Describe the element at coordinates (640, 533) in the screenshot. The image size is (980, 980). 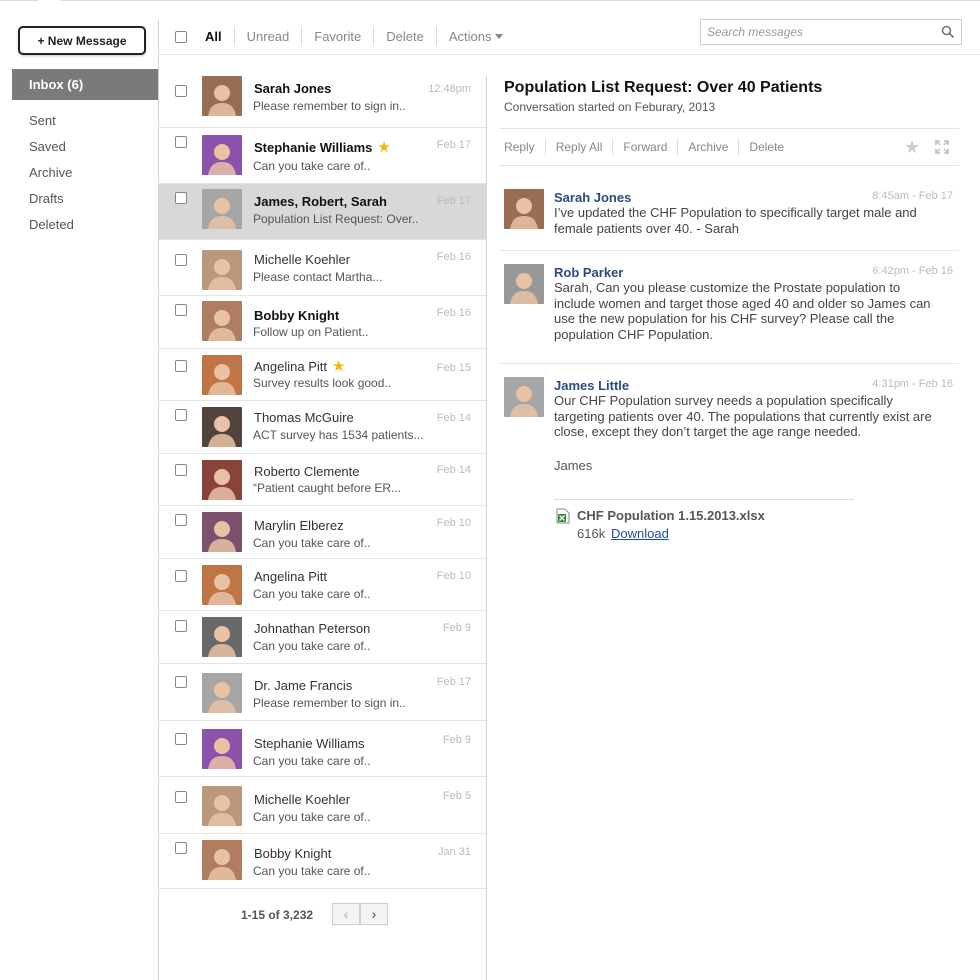
I see `download-link: Download` at that location.